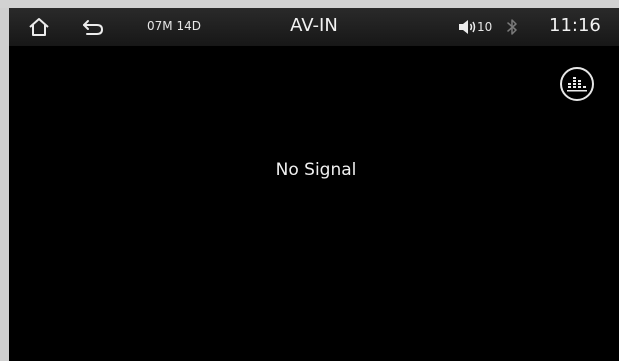 The height and width of the screenshot is (361, 619). I want to click on volume-level: 10, so click(485, 27).